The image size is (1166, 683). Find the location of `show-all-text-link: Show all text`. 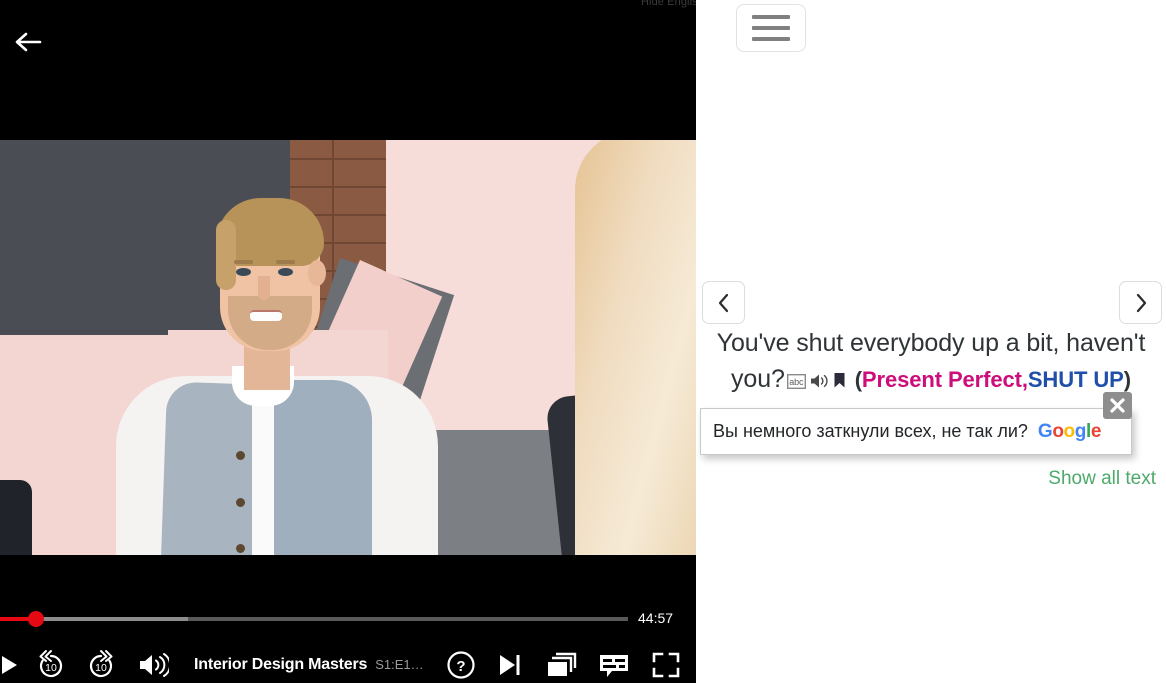

show-all-text-link: Show all text is located at coordinates (1096, 479).